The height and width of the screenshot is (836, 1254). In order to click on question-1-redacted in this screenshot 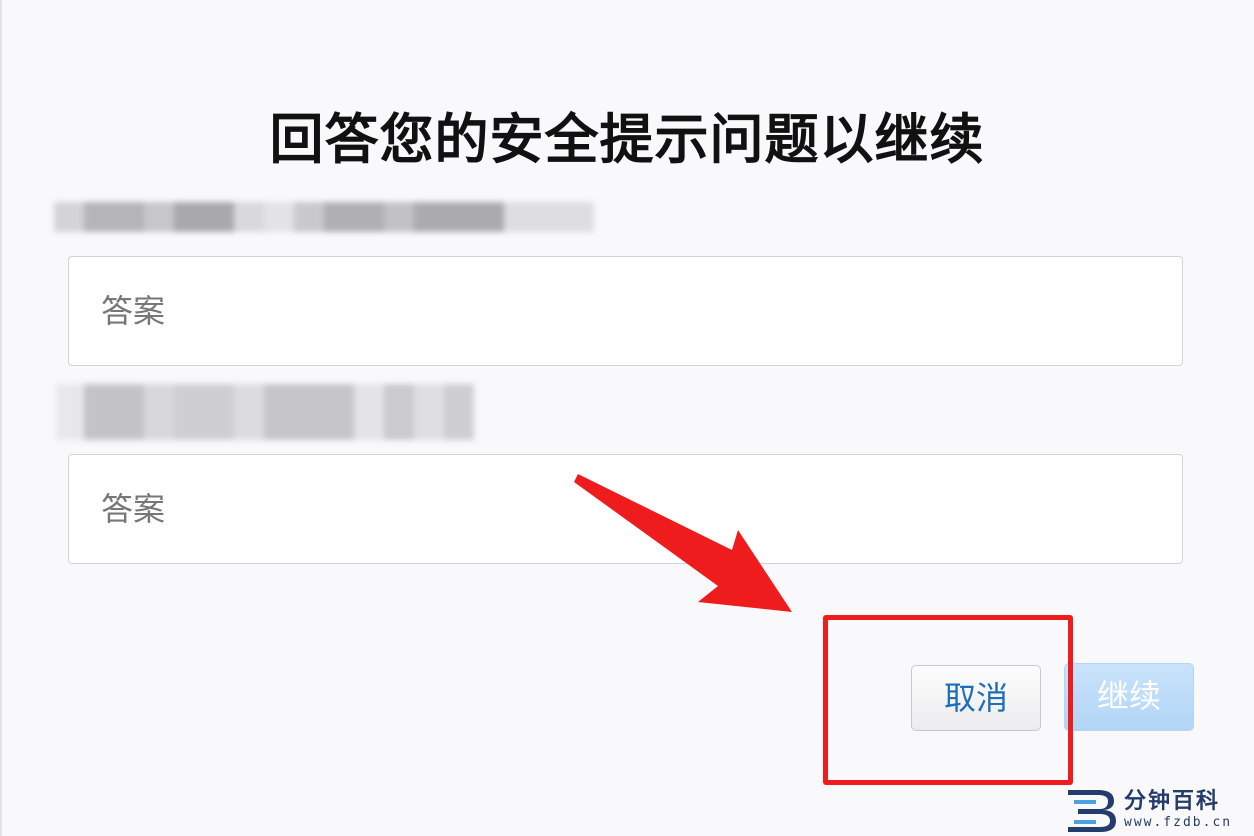, I will do `click(324, 217)`.